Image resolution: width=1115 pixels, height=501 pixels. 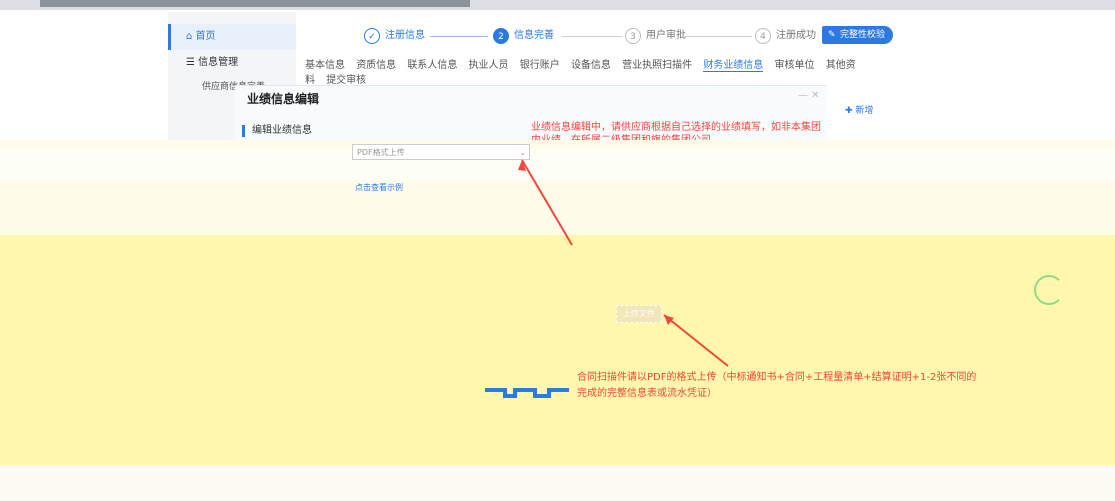 I want to click on arrow-to-select, so click(x=547, y=202).